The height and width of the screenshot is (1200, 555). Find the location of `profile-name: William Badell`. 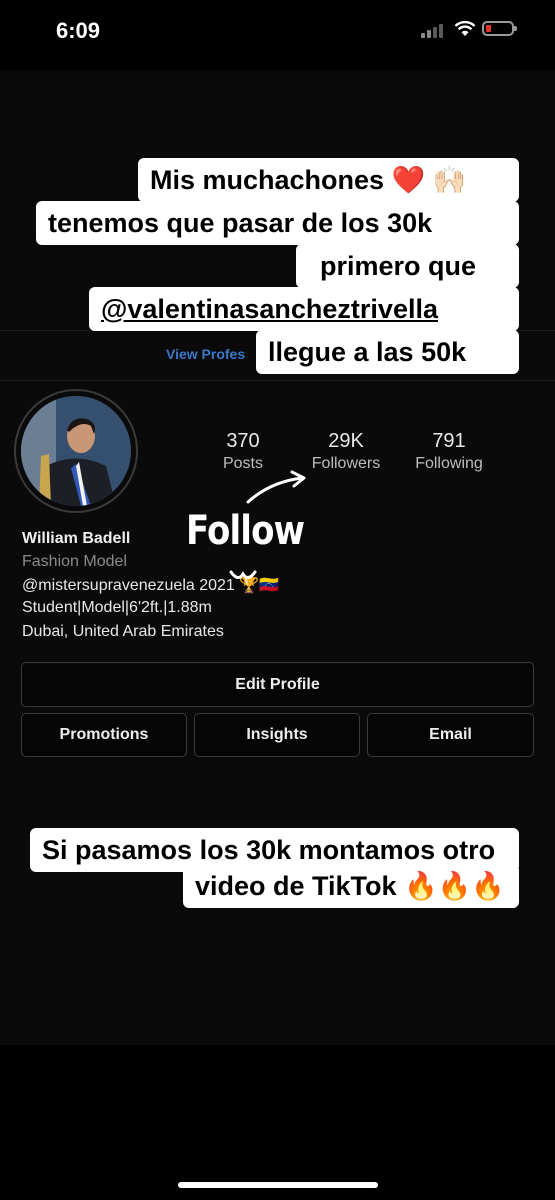

profile-name: William Badell is located at coordinates (76, 538).